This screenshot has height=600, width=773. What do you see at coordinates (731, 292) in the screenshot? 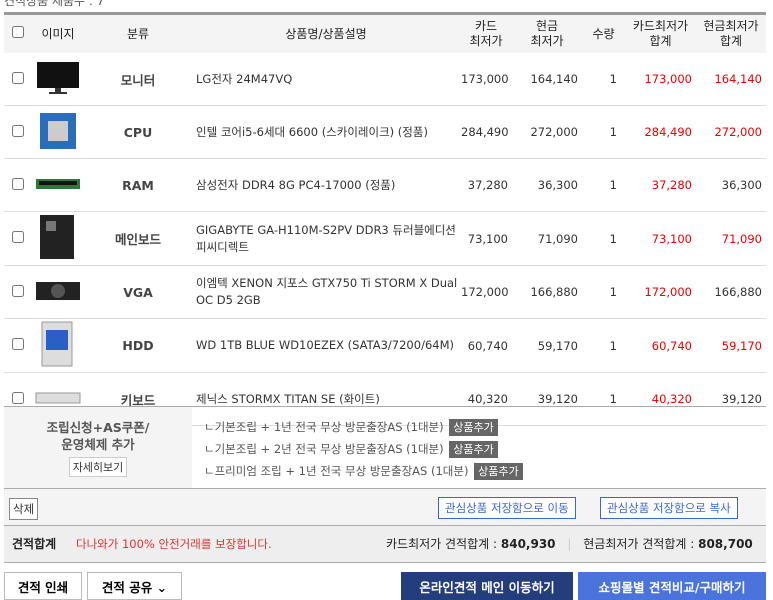
I see `cash-total: 166,880` at bounding box center [731, 292].